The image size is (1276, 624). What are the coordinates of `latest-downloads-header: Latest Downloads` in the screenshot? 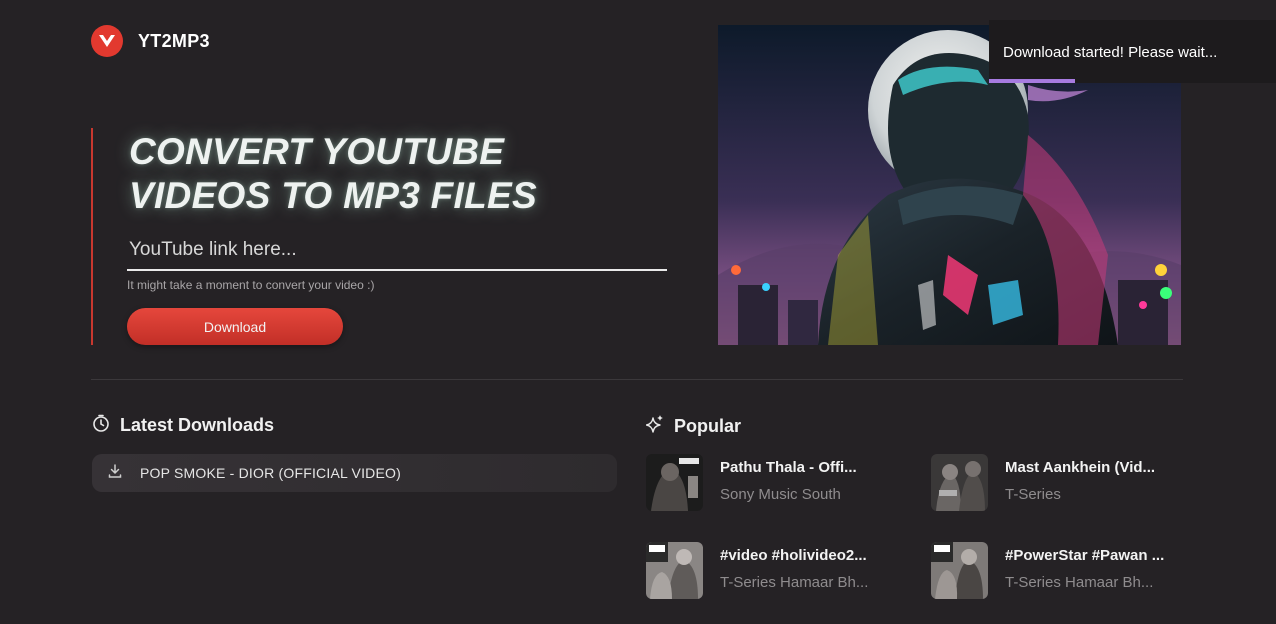 It's located at (183, 425).